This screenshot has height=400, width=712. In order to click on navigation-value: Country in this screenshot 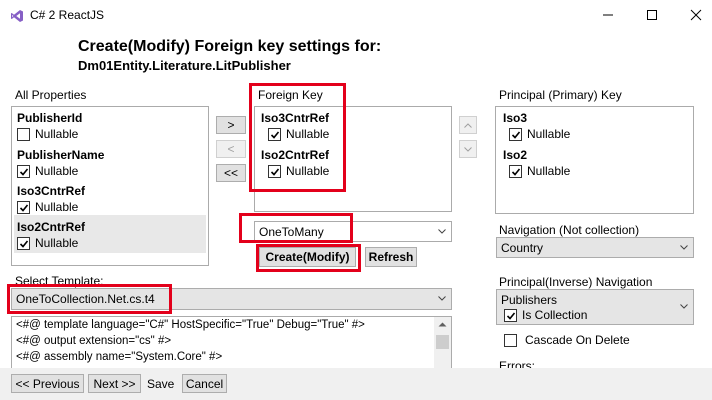, I will do `click(522, 247)`.